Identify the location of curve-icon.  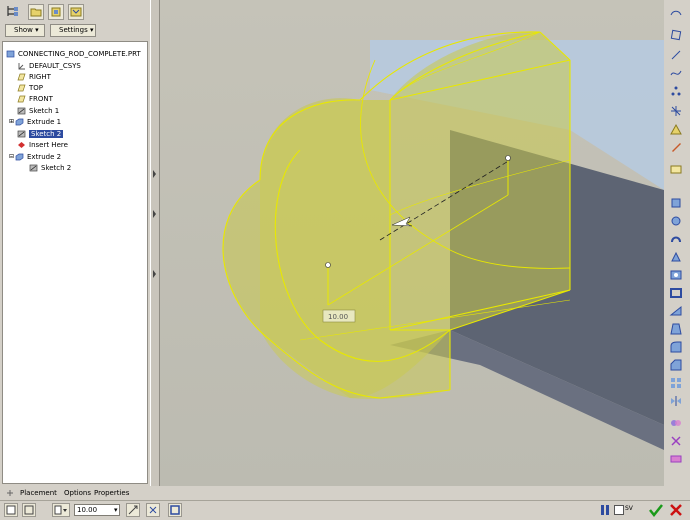
(676, 73).